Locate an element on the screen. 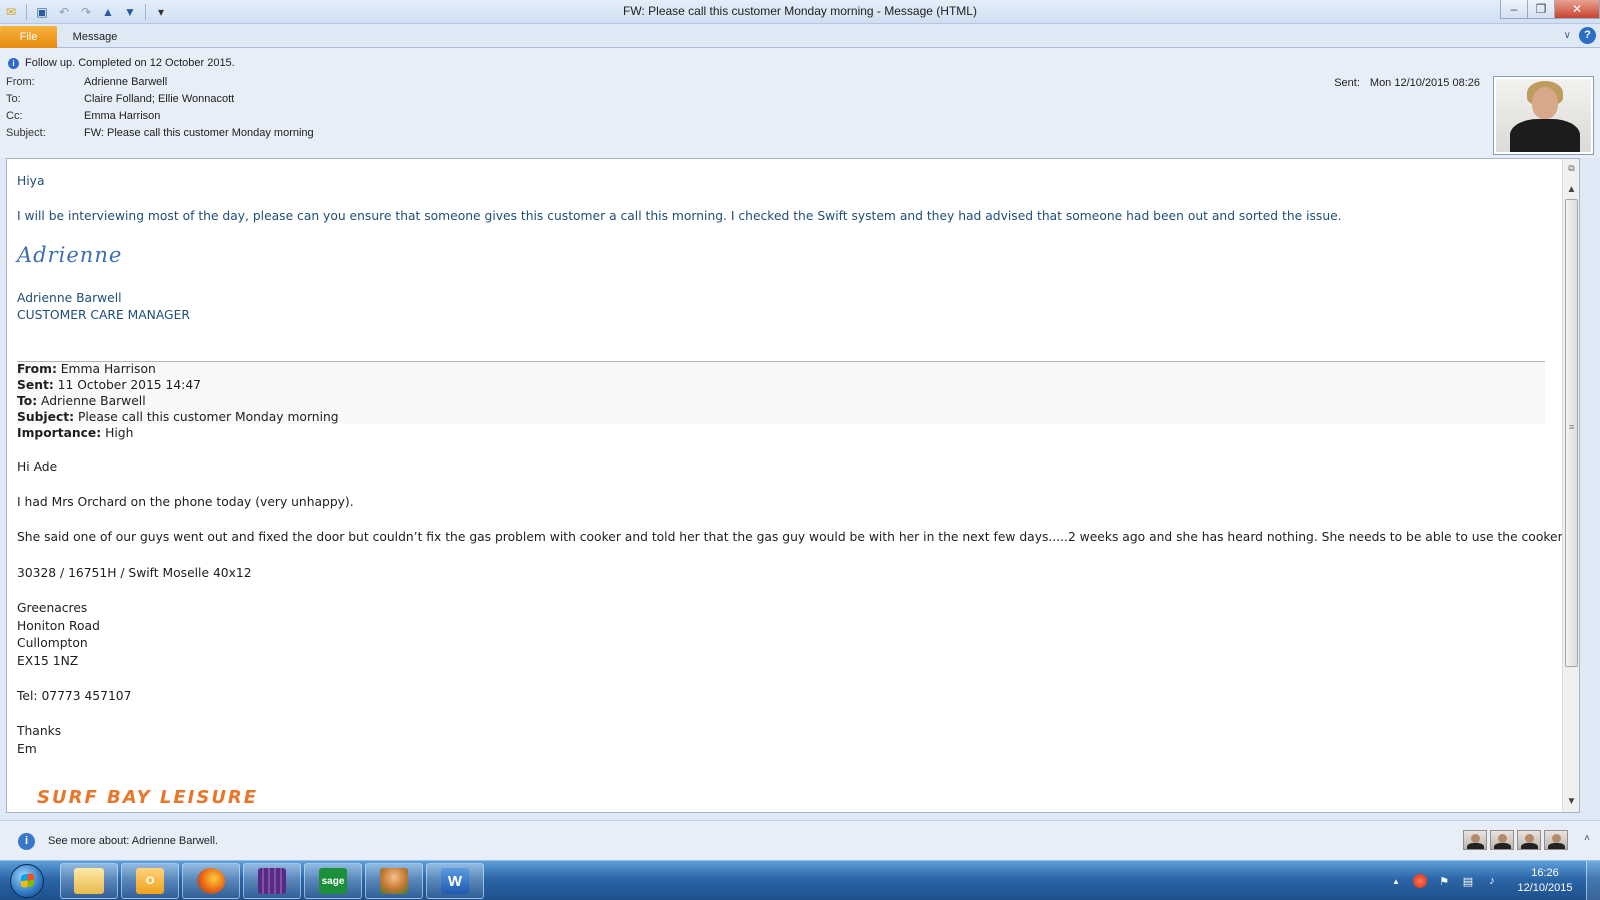 The height and width of the screenshot is (900, 1600). vertical-scrollbar: ⧉ ▲ ≡ ▼ is located at coordinates (1570, 485).